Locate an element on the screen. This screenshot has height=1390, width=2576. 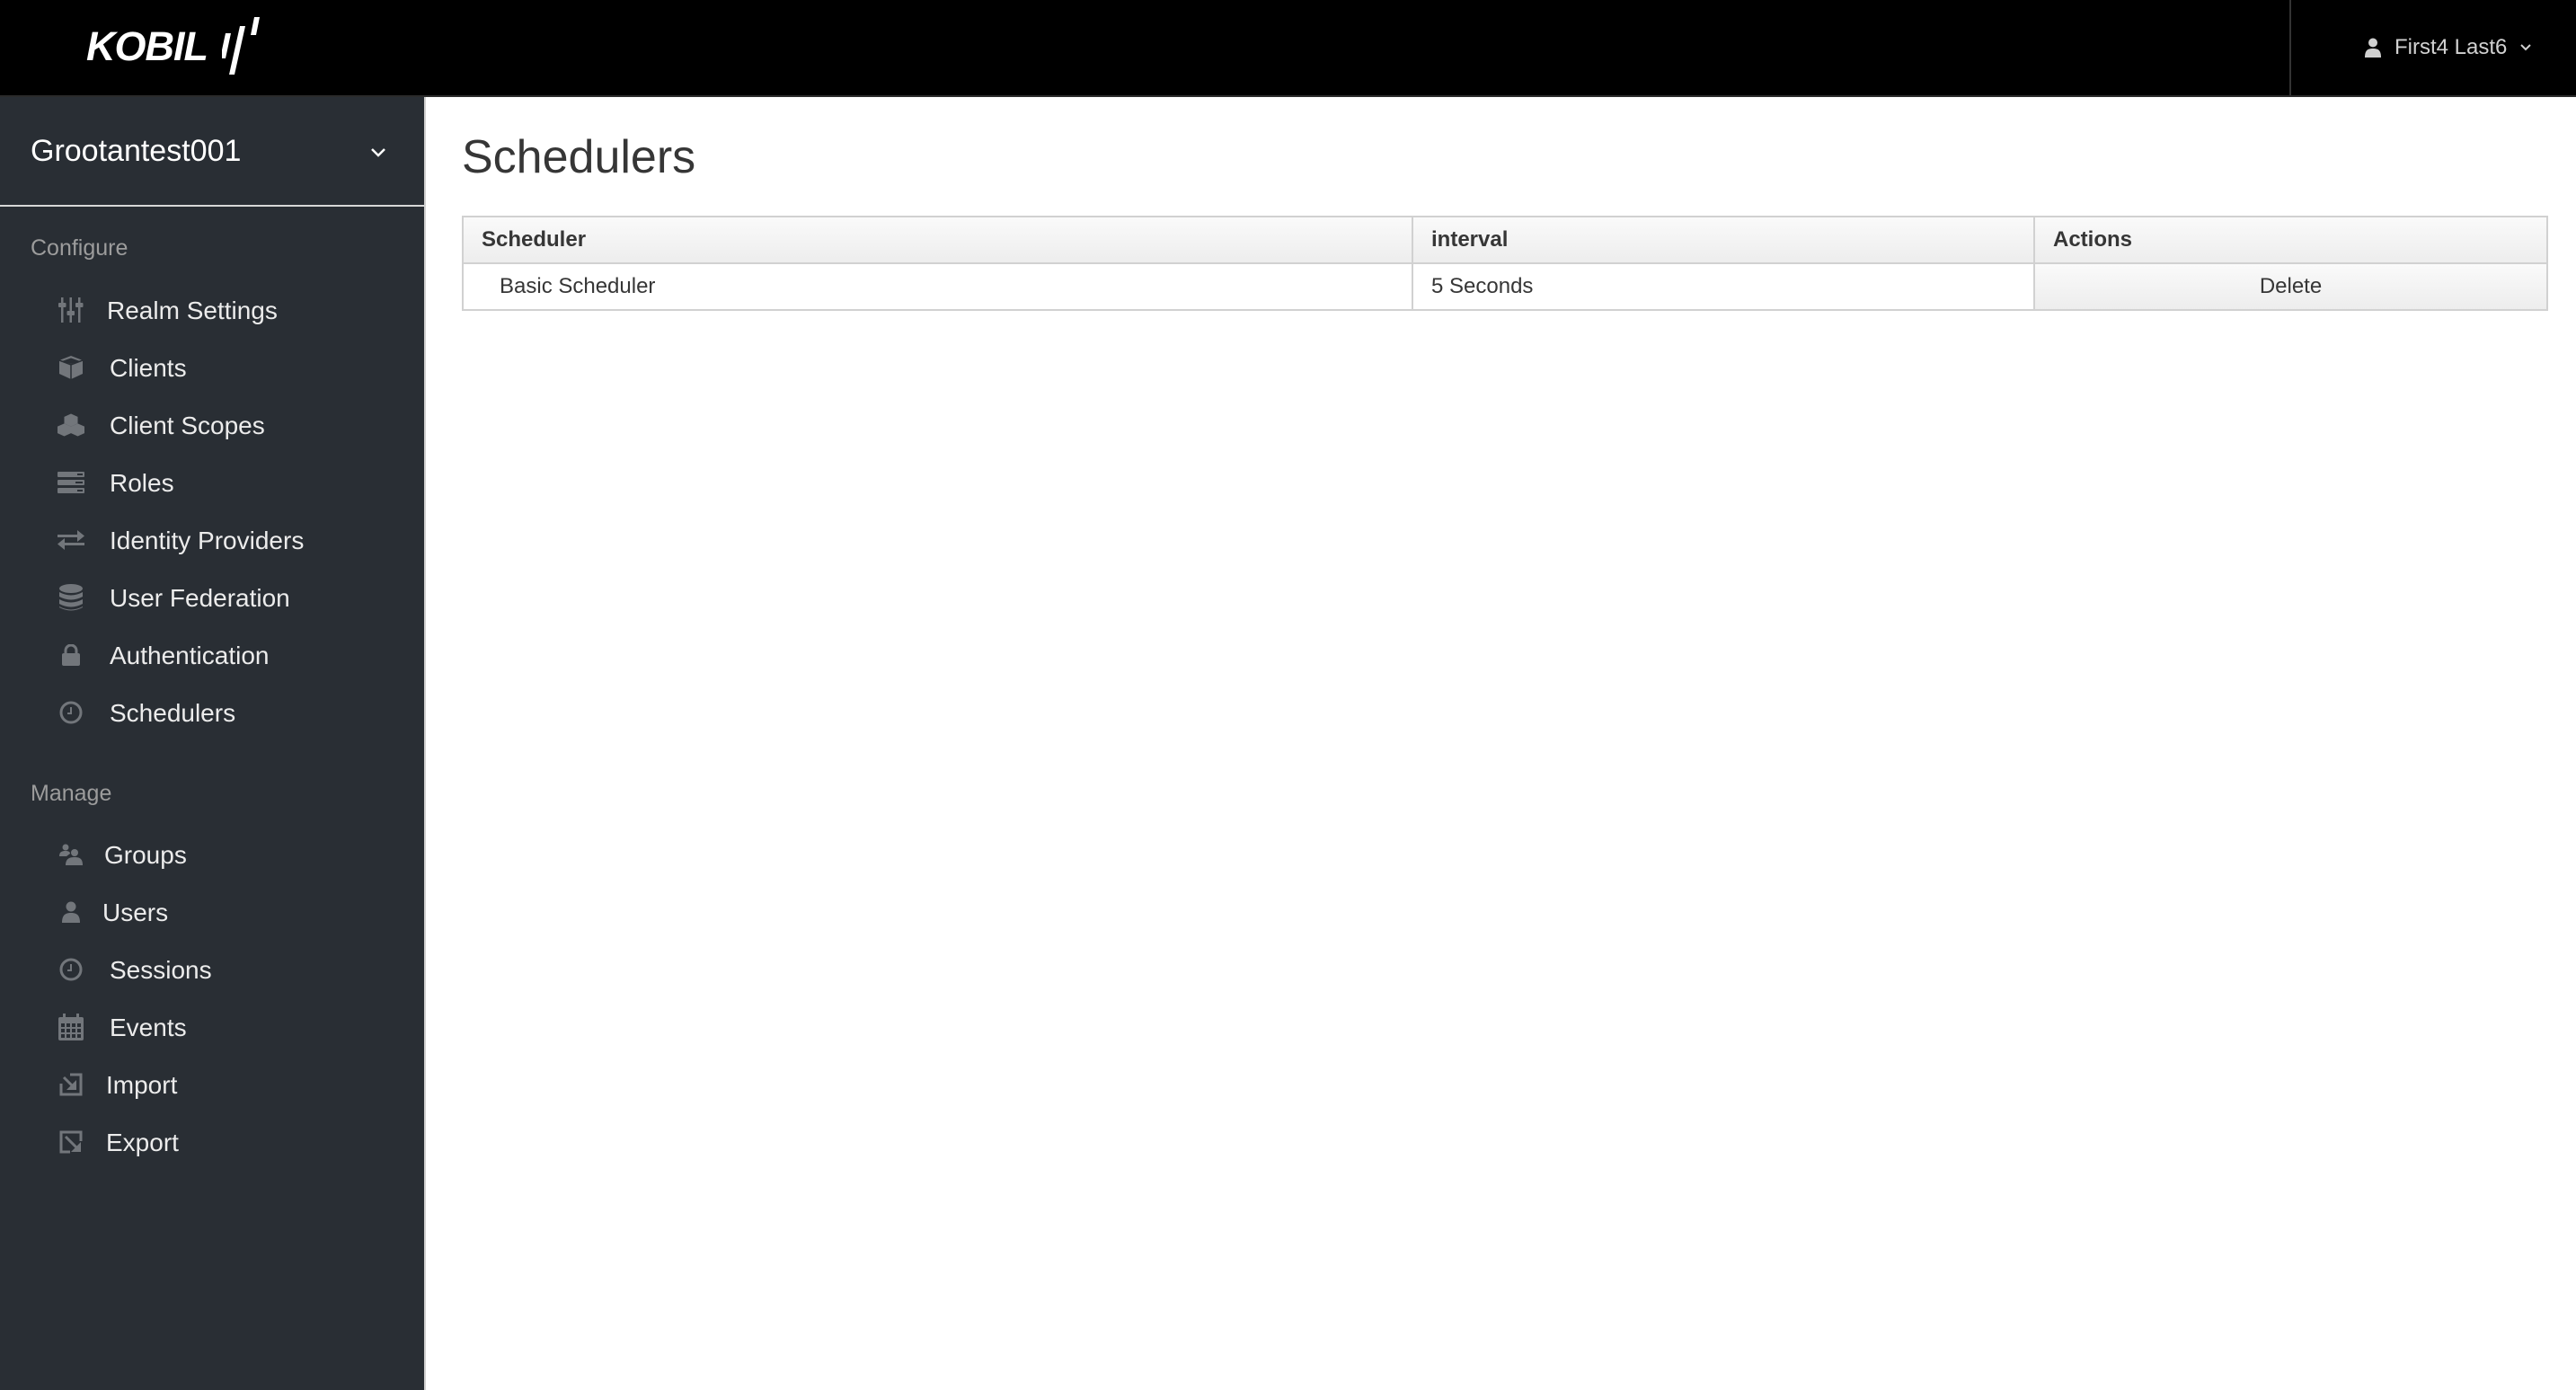
kobil-logo: KOBIL is located at coordinates (173, 46).